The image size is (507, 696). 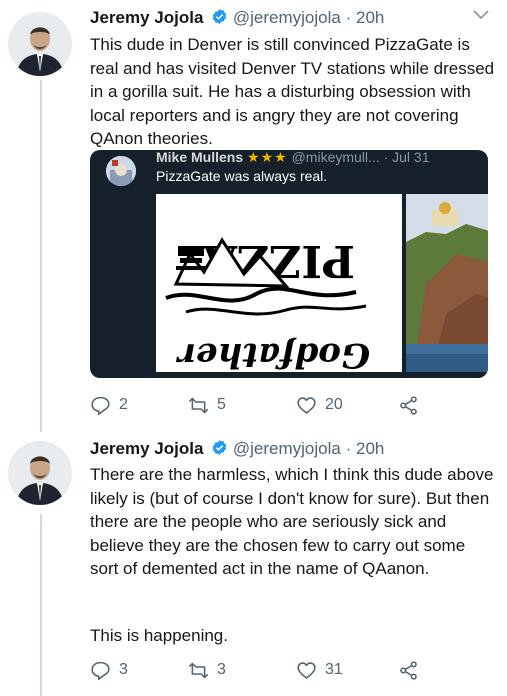 I want to click on quoted-date: Jul 31, so click(x=410, y=157).